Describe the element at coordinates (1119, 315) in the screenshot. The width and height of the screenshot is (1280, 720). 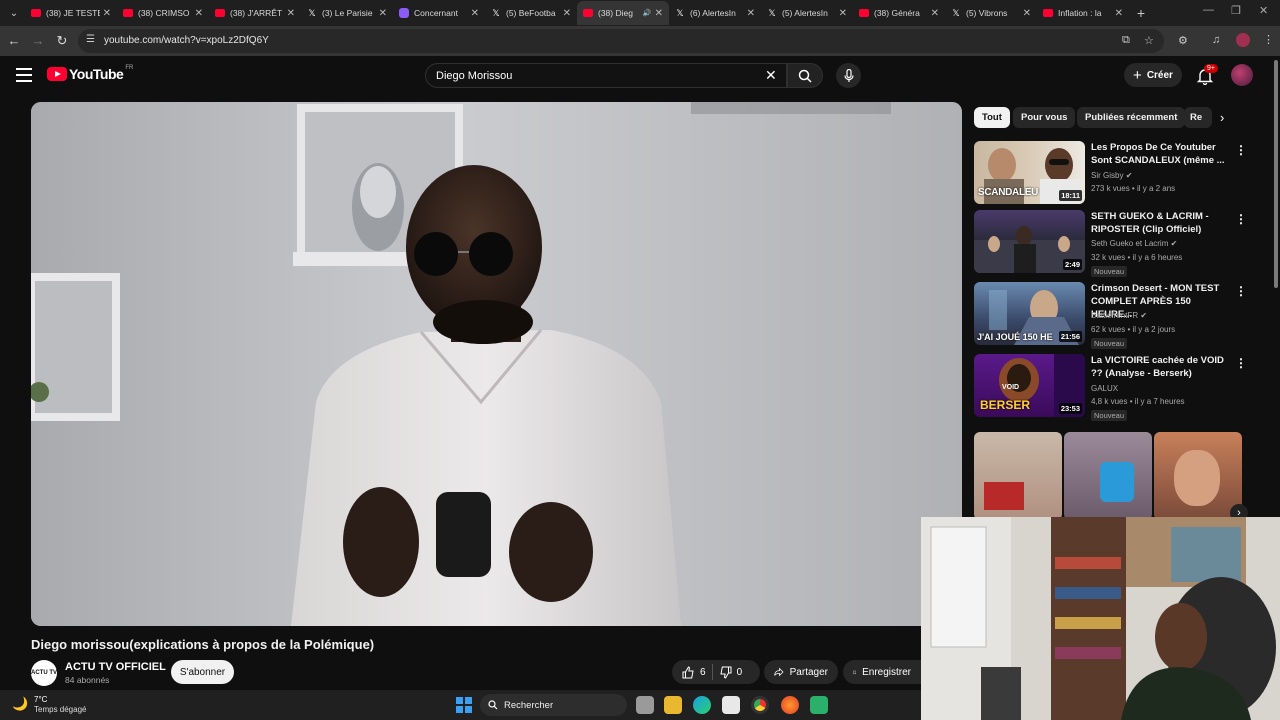
I see `recommendation-channel: BattlefrontFR ✔` at that location.